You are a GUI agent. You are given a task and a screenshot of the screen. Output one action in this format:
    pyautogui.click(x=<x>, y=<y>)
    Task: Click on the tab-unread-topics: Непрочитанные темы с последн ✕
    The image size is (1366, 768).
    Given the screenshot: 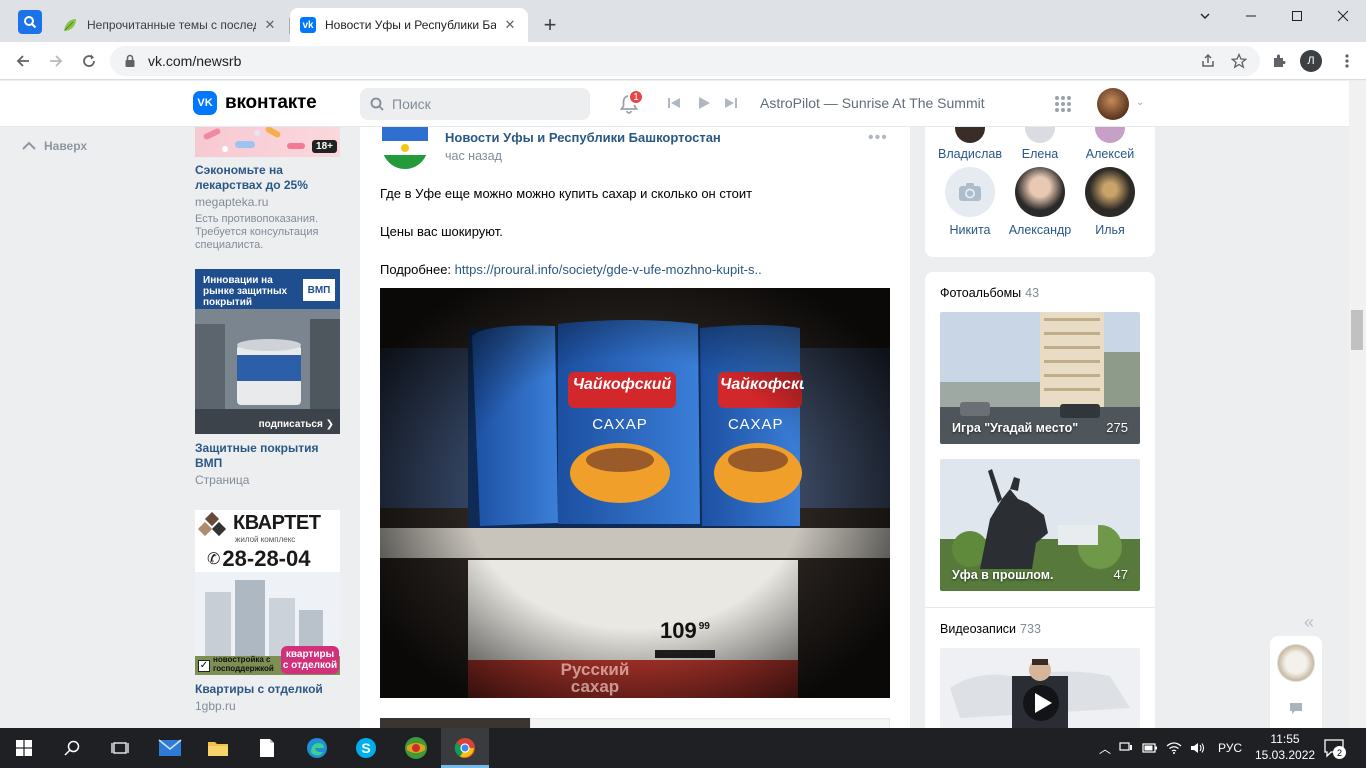 What is the action you would take?
    pyautogui.click(x=170, y=25)
    